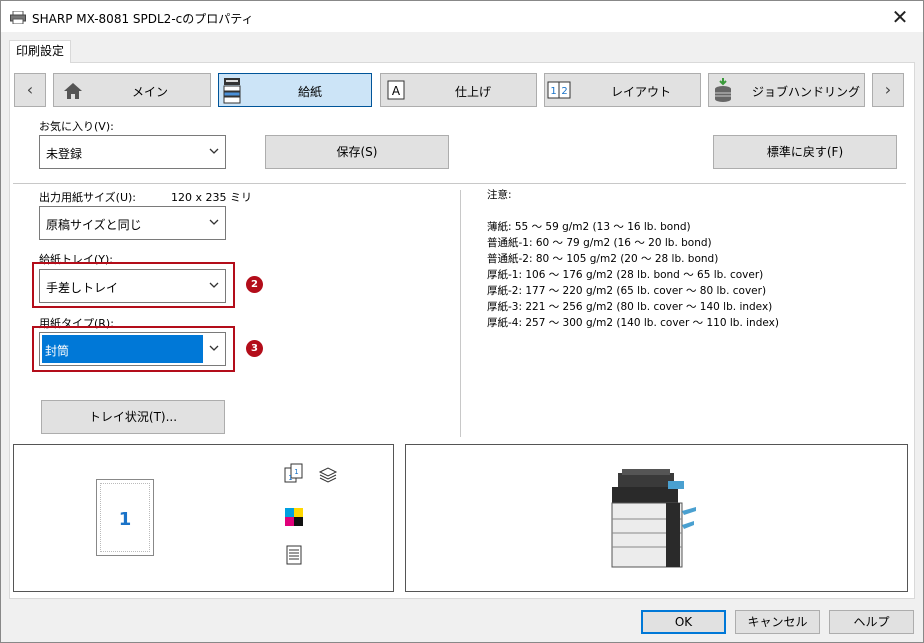  I want to click on home-icon, so click(73, 91).